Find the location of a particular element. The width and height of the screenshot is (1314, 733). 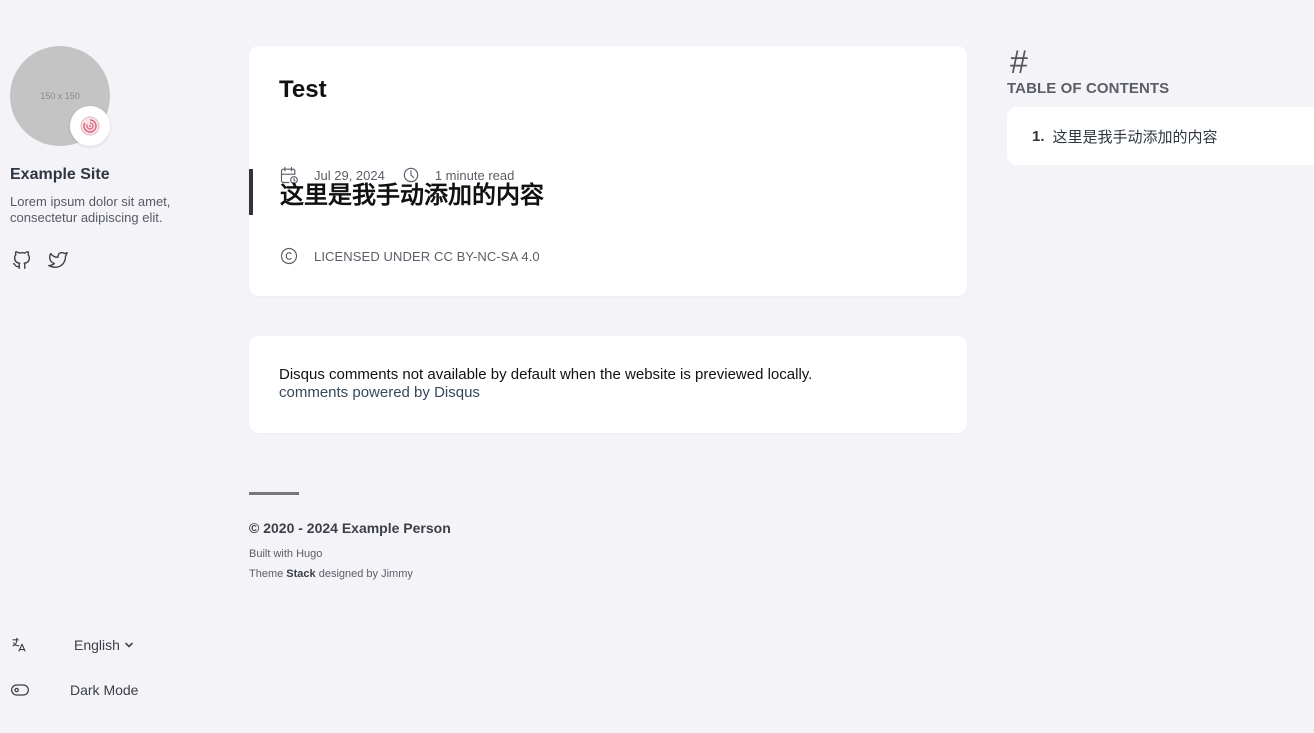

language-select-value: English is located at coordinates (97, 645).